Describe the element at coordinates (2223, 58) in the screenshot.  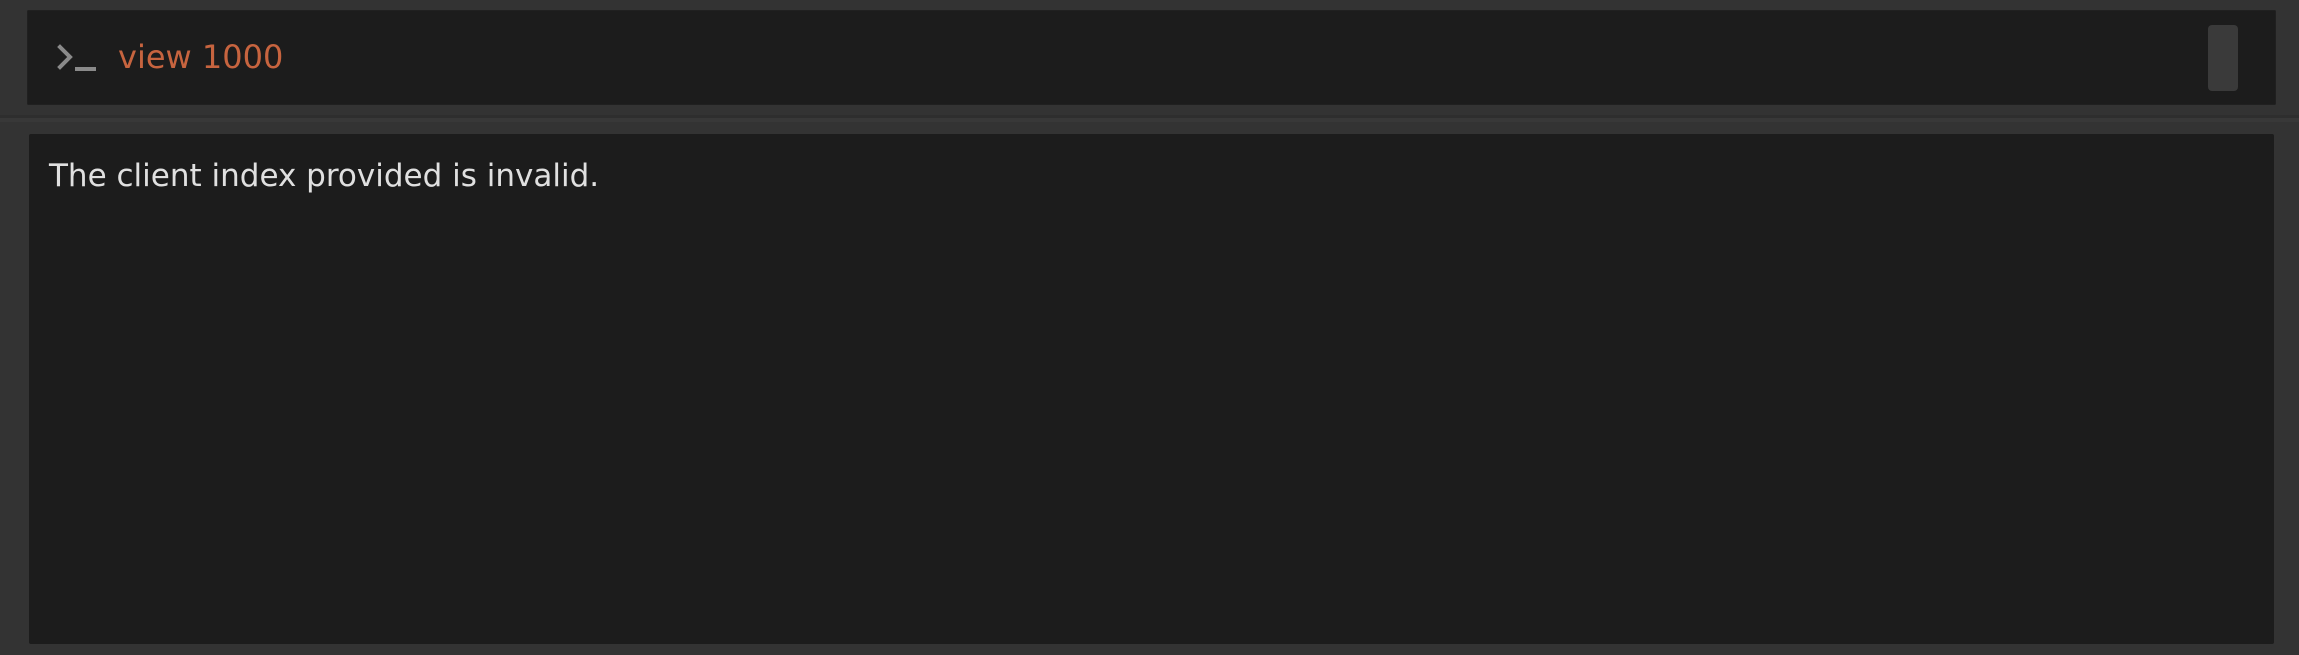
I see `scrollbar-handle` at that location.